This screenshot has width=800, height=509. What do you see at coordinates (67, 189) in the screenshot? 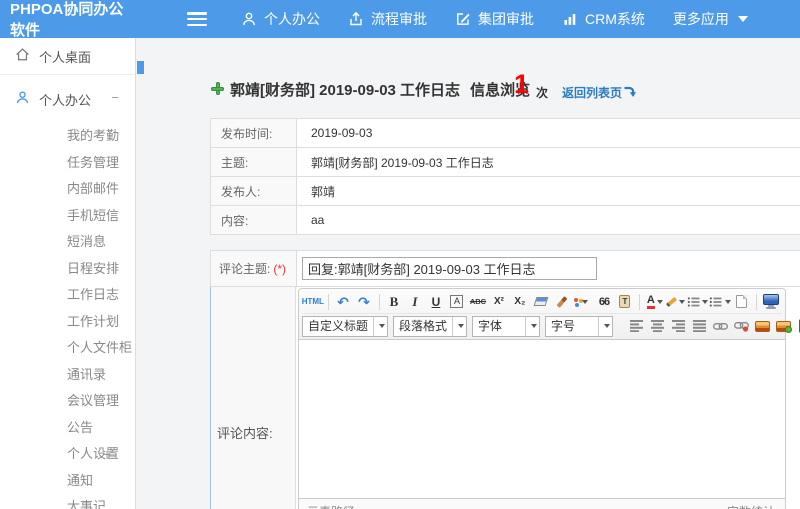
I see `sidebar-item-internal-mail: 内部邮件` at bounding box center [67, 189].